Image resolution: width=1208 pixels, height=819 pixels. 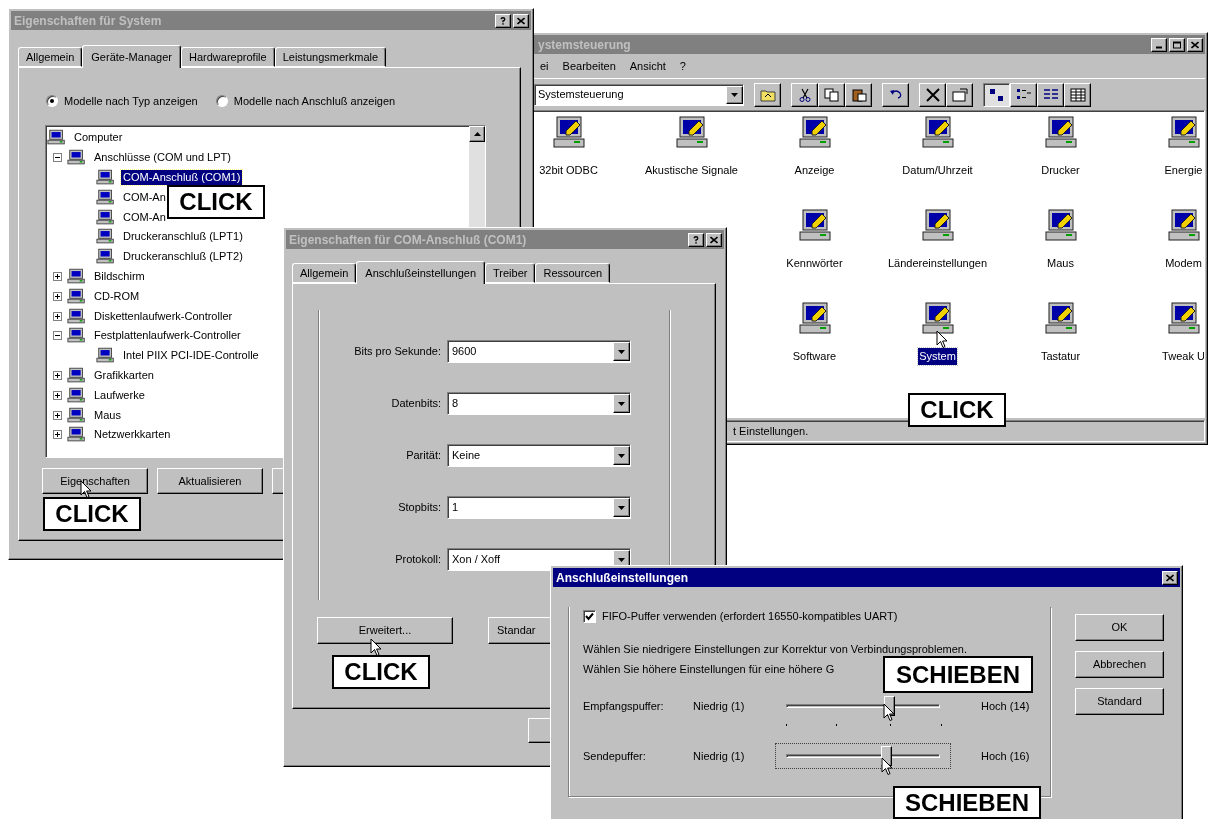 I want to click on applet-label: Software, so click(x=814, y=356).